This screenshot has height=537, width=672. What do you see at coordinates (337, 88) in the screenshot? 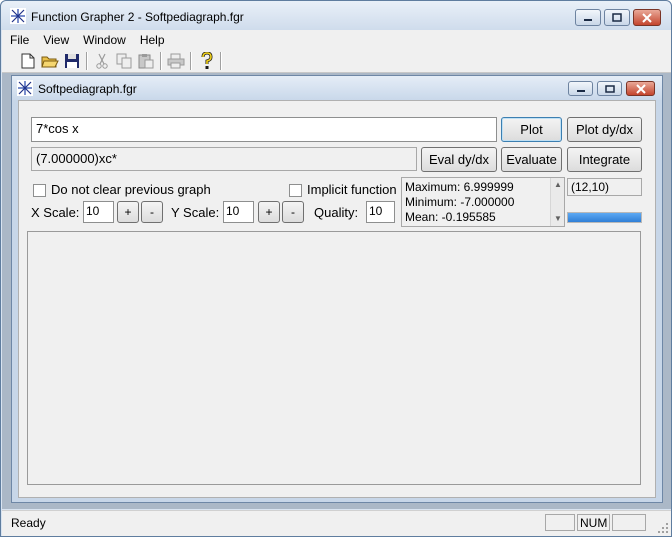
I see `document-title-bar: Softpediagraph.fgr` at bounding box center [337, 88].